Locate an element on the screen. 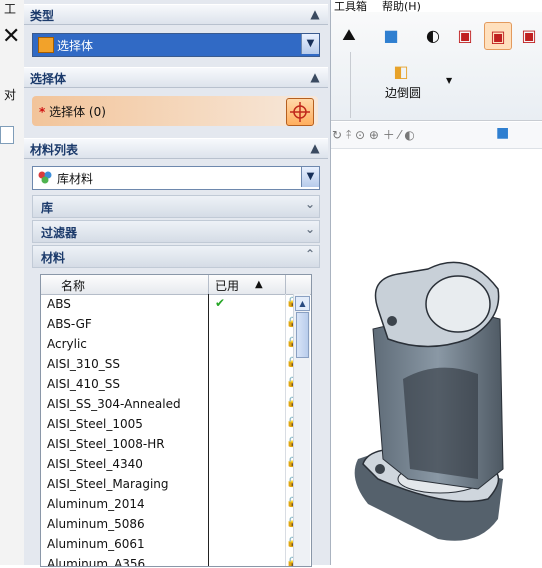 This screenshot has width=542, height=568. crosshair-icon is located at coordinates (300, 112).